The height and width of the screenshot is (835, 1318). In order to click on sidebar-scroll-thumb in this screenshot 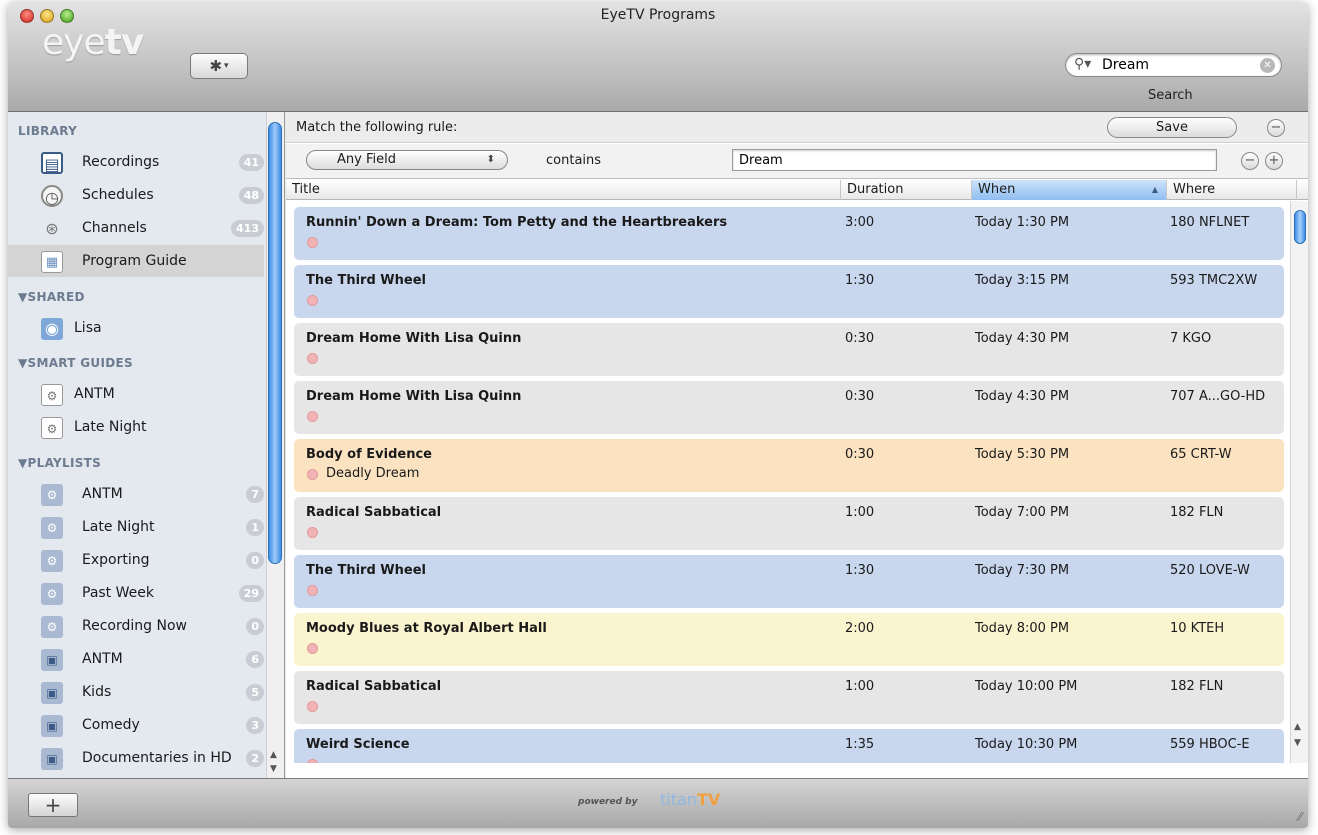, I will do `click(275, 343)`.